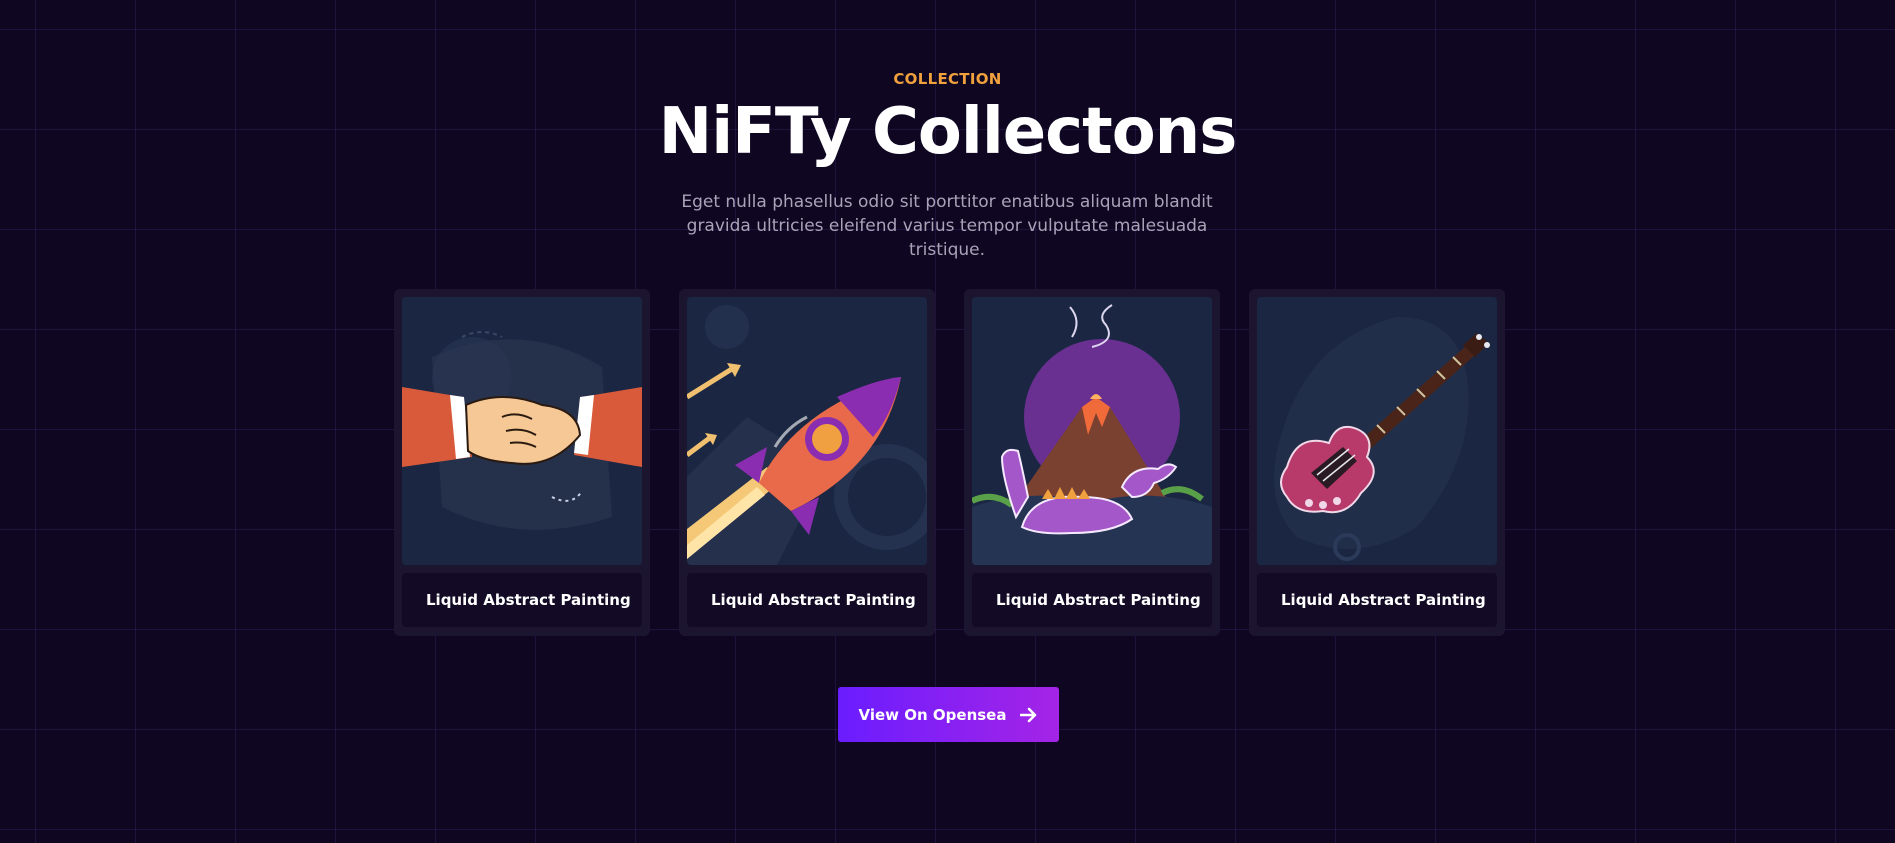 The image size is (1895, 843). Describe the element at coordinates (932, 714) in the screenshot. I see `button-label: View On Opensea` at that location.